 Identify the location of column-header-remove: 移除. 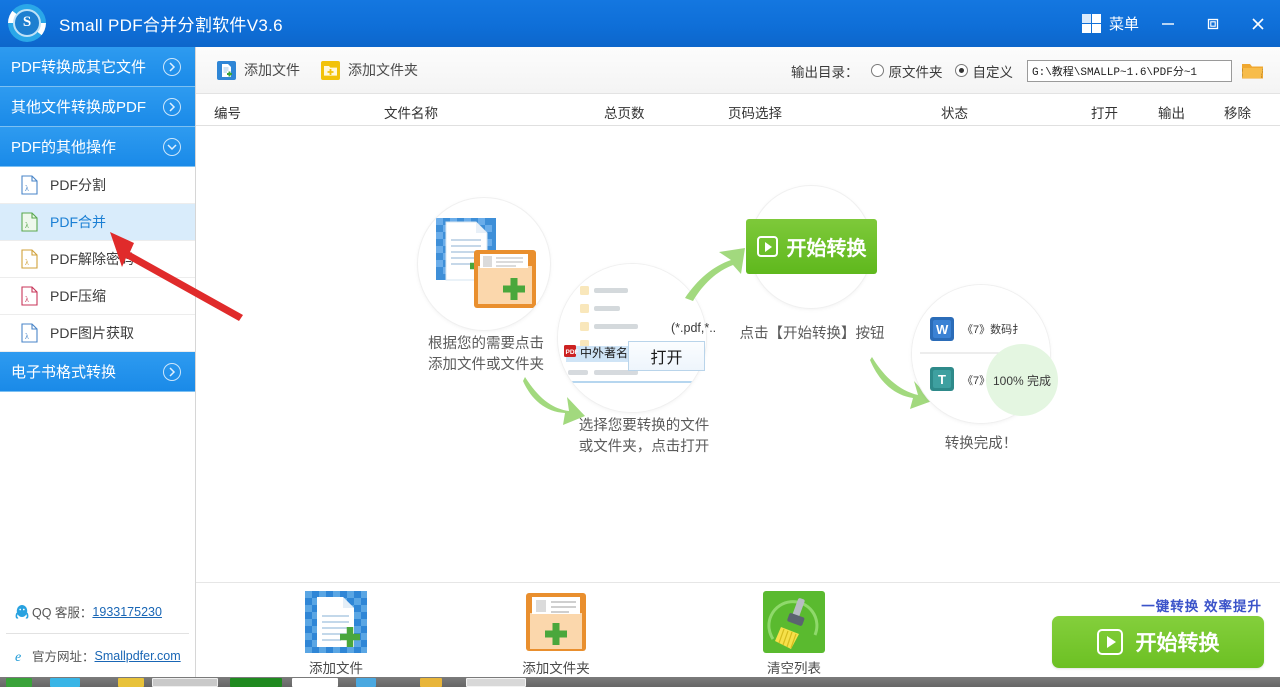
(1237, 113).